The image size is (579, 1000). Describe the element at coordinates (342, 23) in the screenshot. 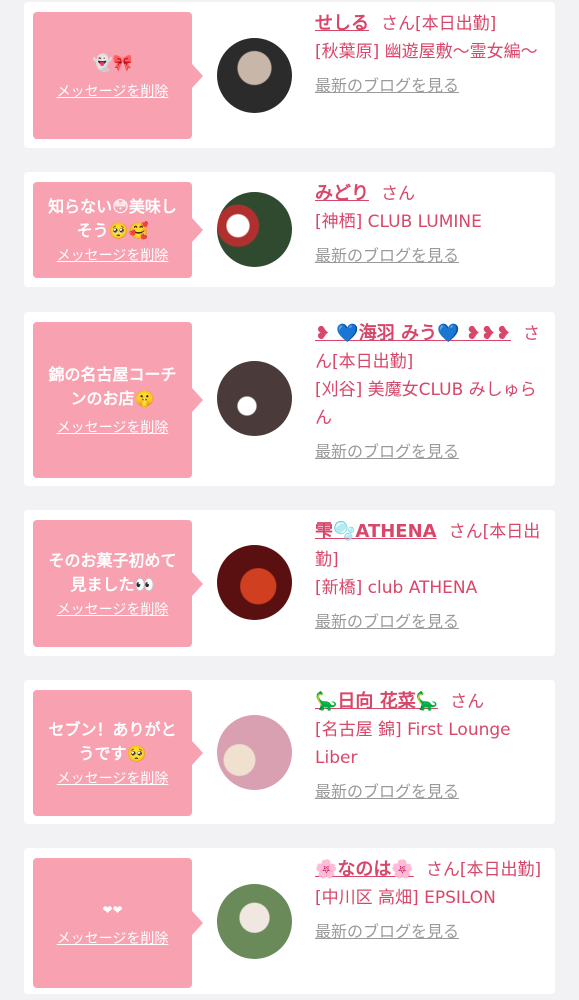

I see `cast-name-link: せしる` at that location.